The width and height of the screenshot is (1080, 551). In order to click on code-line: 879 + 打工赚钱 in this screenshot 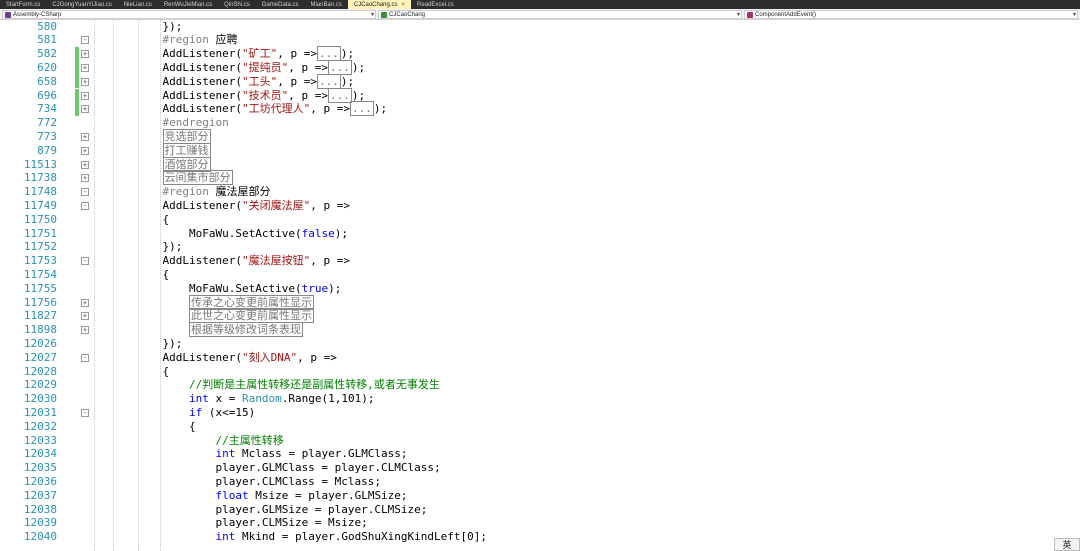, I will do `click(540, 150)`.